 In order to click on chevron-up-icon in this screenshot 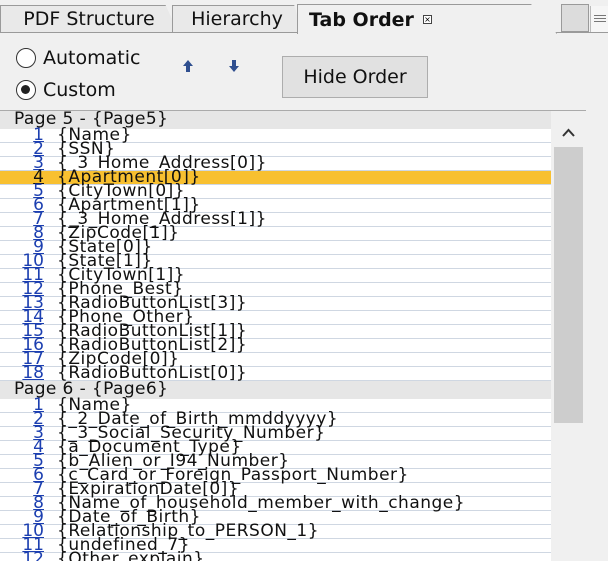, I will do `click(568, 133)`.